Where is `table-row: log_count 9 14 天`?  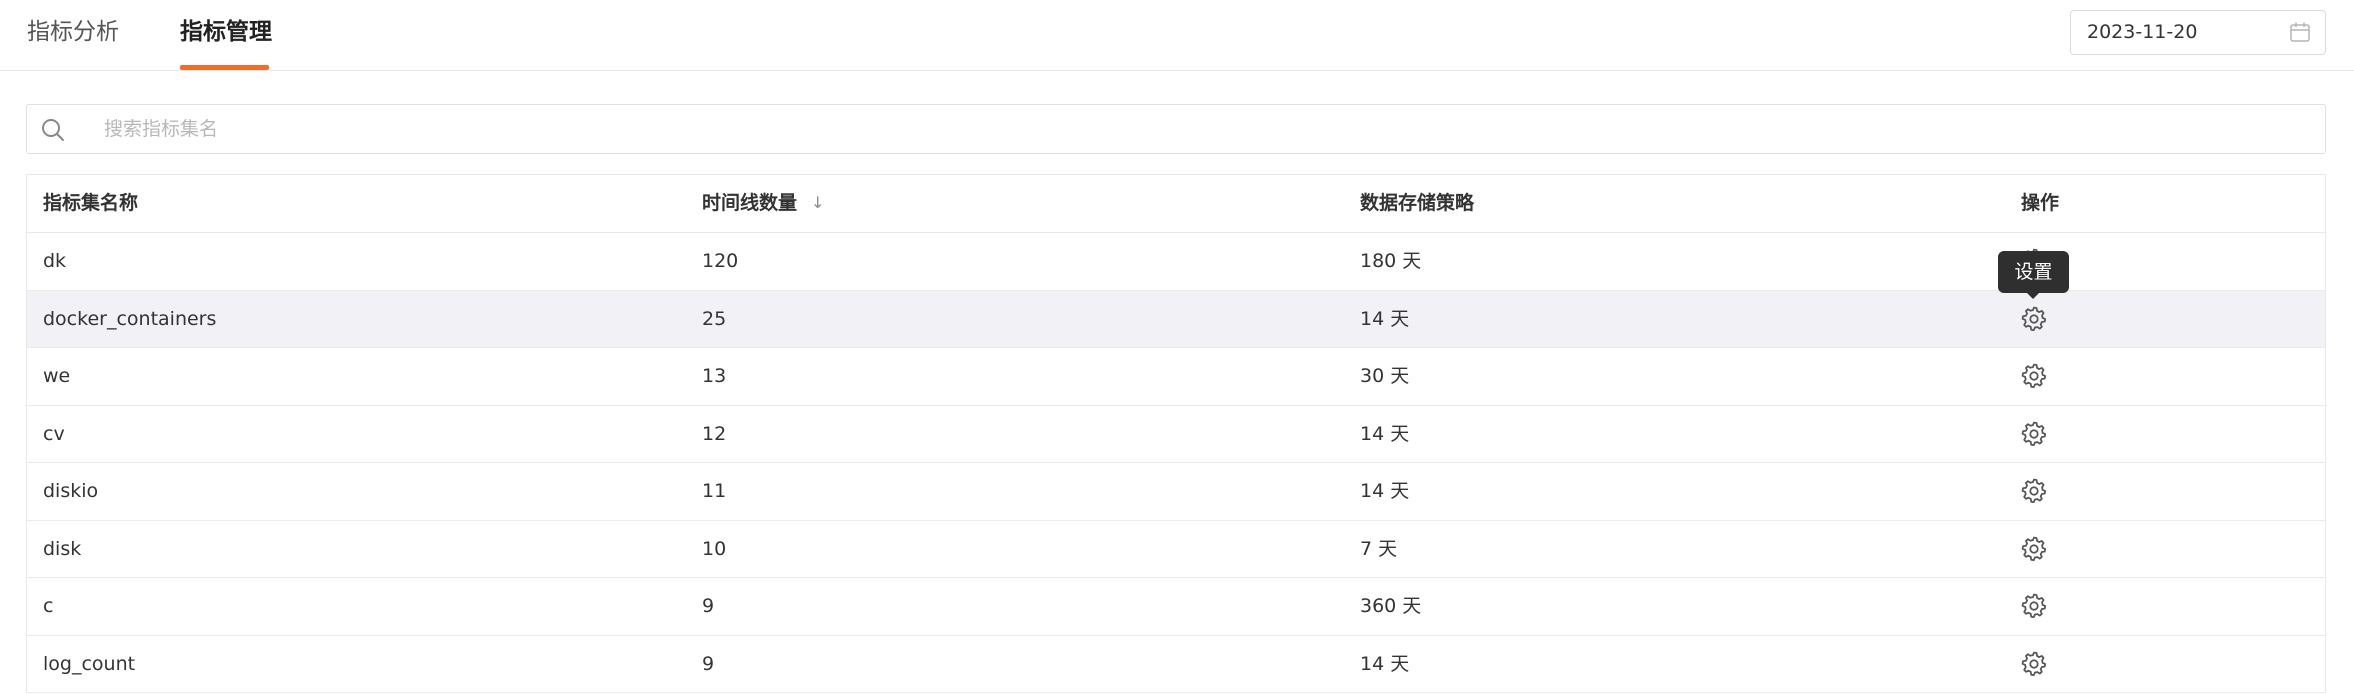 table-row: log_count 9 14 天 is located at coordinates (1176, 664).